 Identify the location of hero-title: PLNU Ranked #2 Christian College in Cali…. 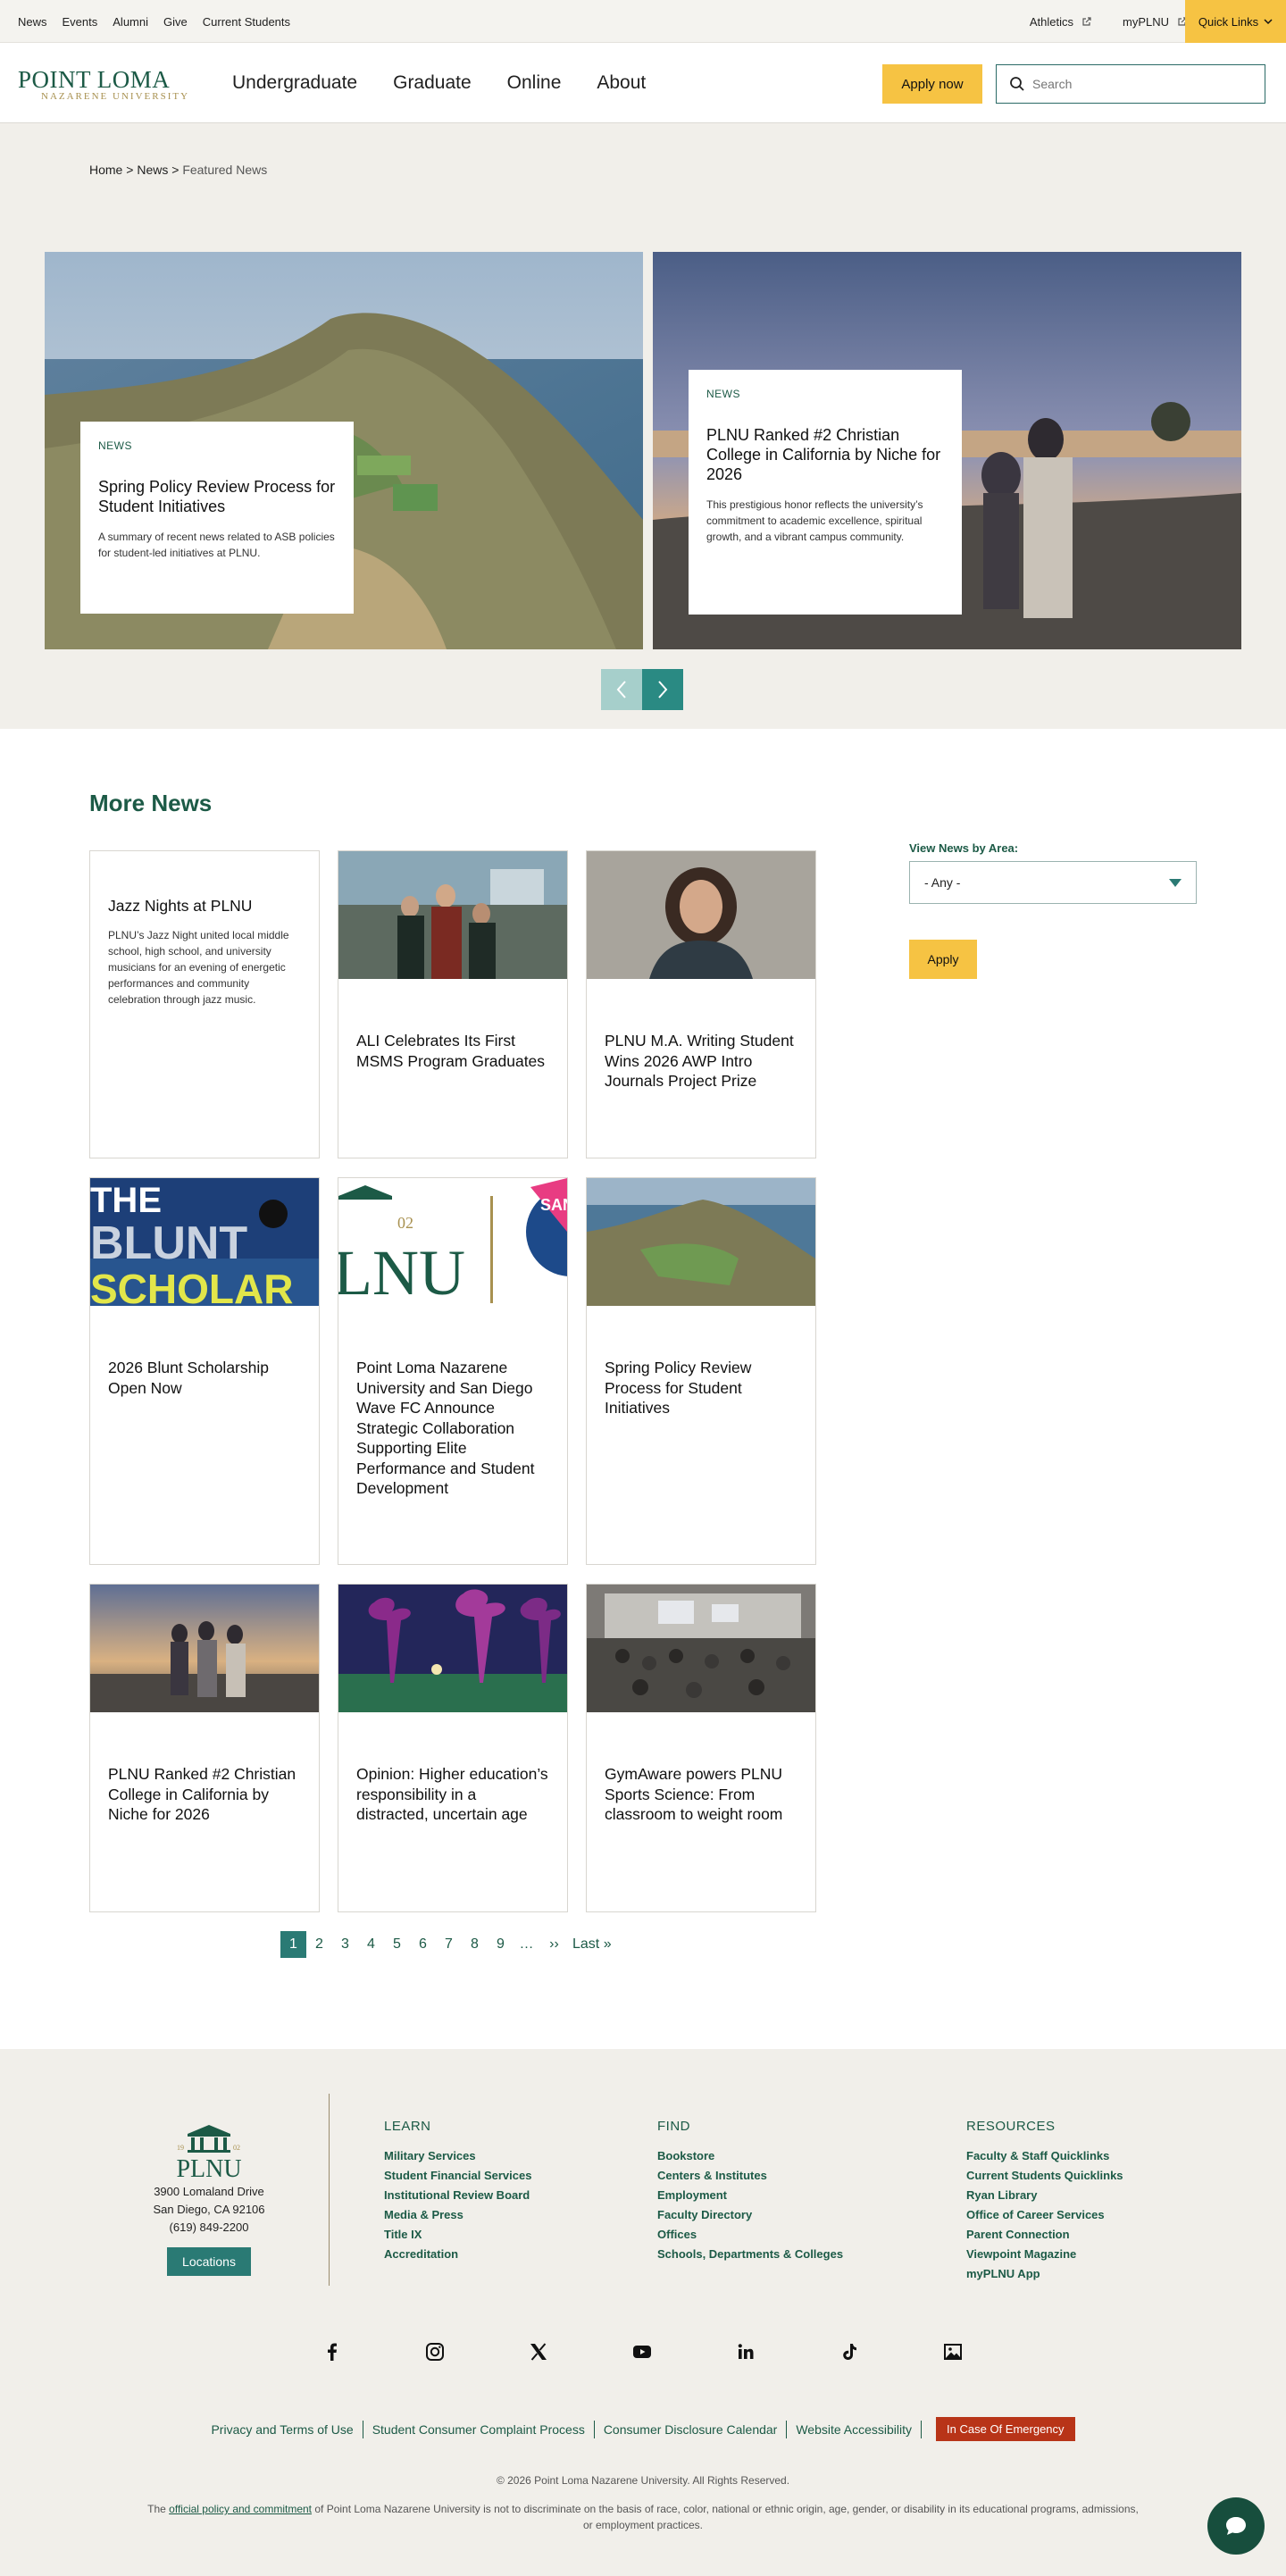
(825, 455).